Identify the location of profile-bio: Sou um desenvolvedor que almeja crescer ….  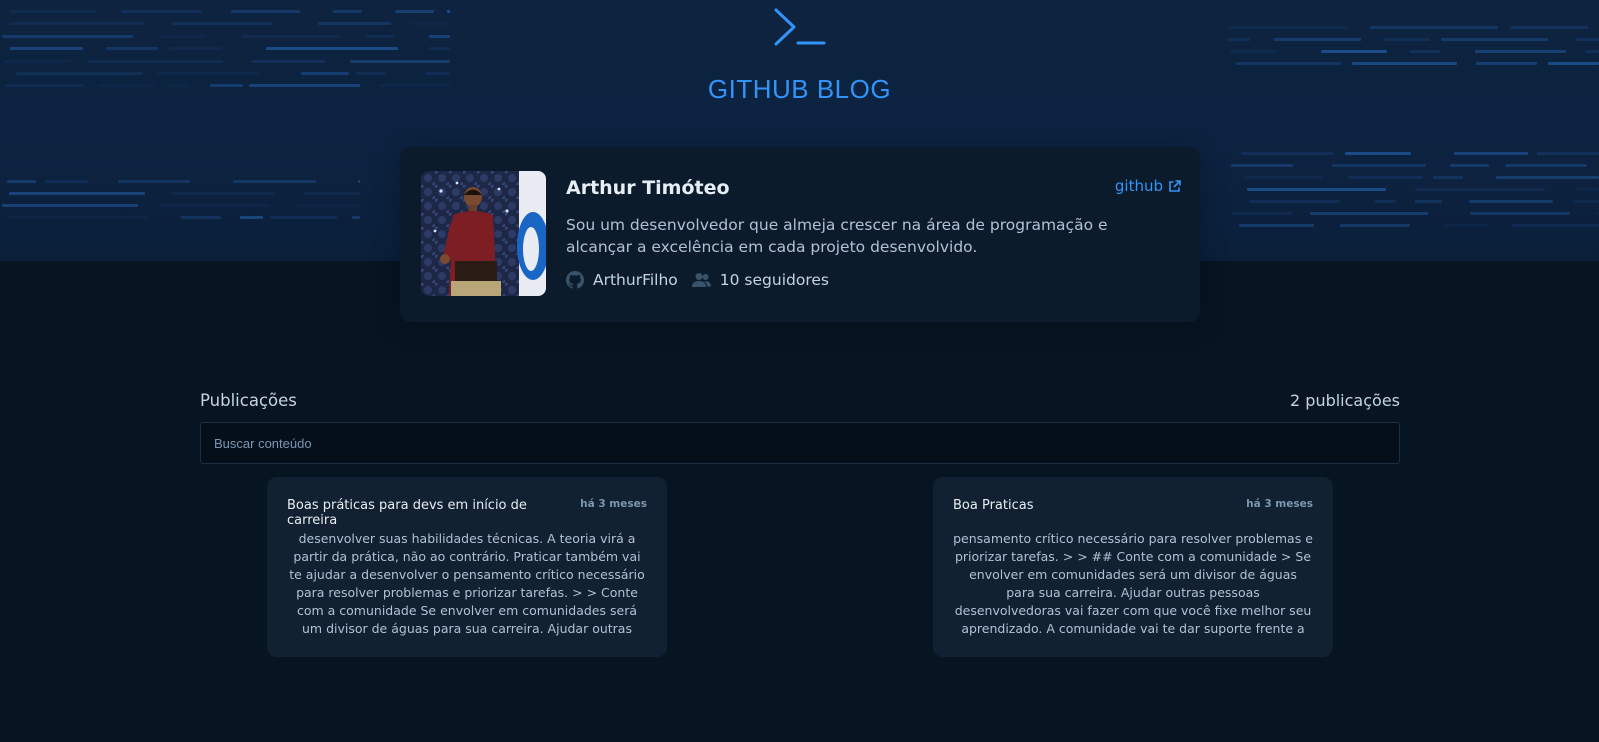
(837, 236).